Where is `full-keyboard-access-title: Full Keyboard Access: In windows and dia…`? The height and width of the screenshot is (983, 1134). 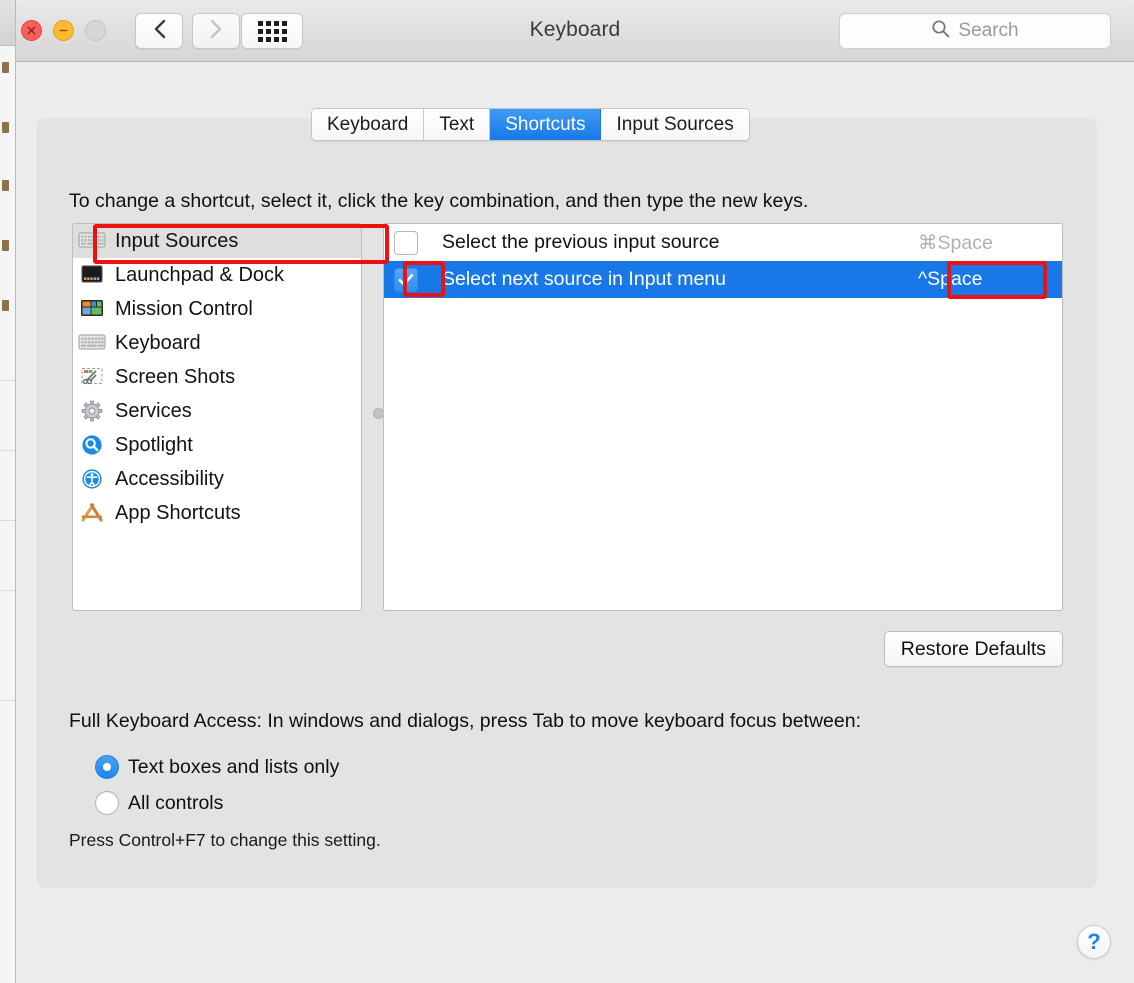
full-keyboard-access-title: Full Keyboard Access: In windows and dia… is located at coordinates (465, 721).